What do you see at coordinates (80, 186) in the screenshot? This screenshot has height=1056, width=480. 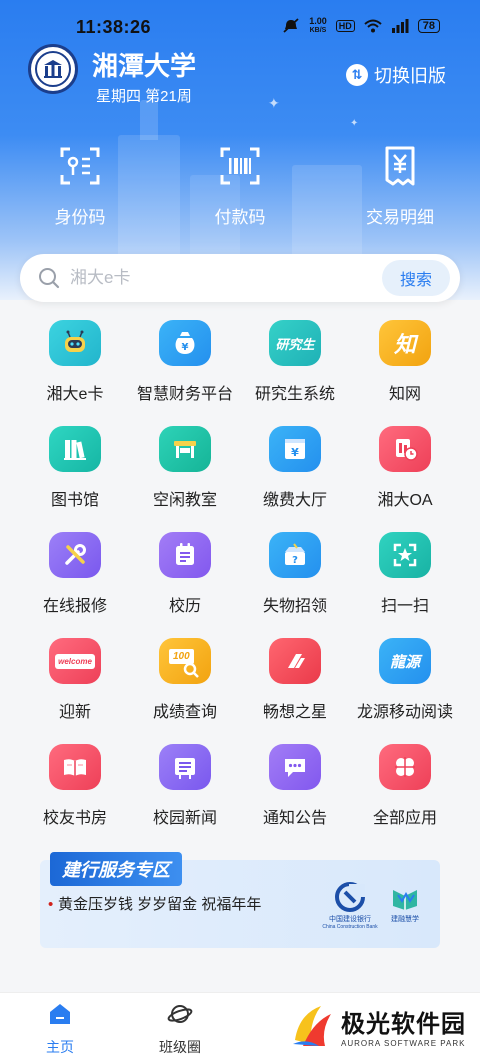 I see `quick-action-id-code: 身份码` at bounding box center [80, 186].